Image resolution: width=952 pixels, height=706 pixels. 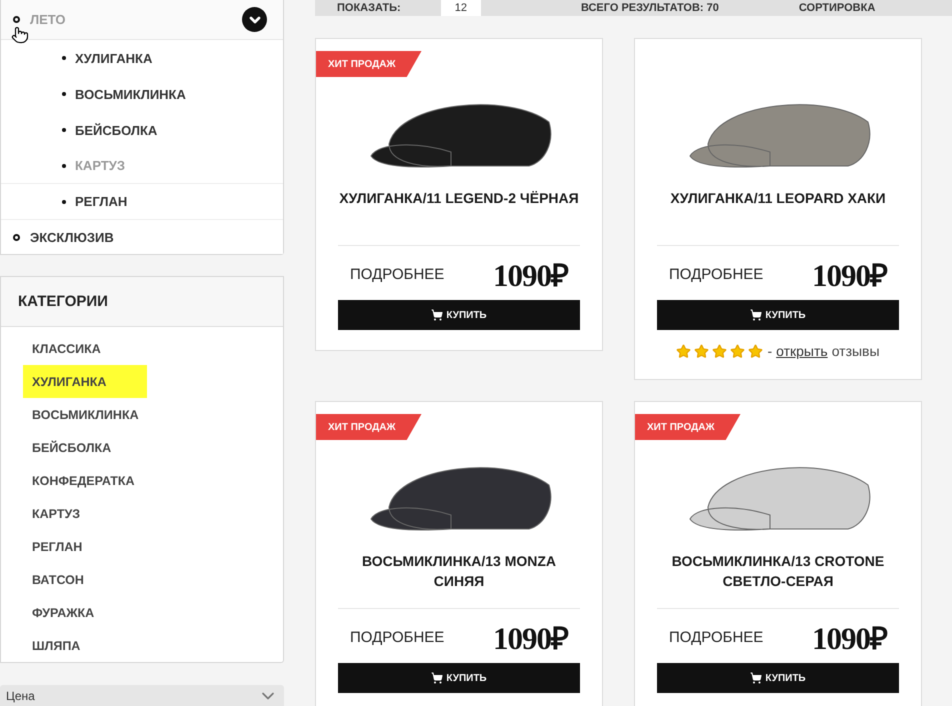 What do you see at coordinates (85, 381) in the screenshot?
I see `category-link: ХУЛИГАНКА` at bounding box center [85, 381].